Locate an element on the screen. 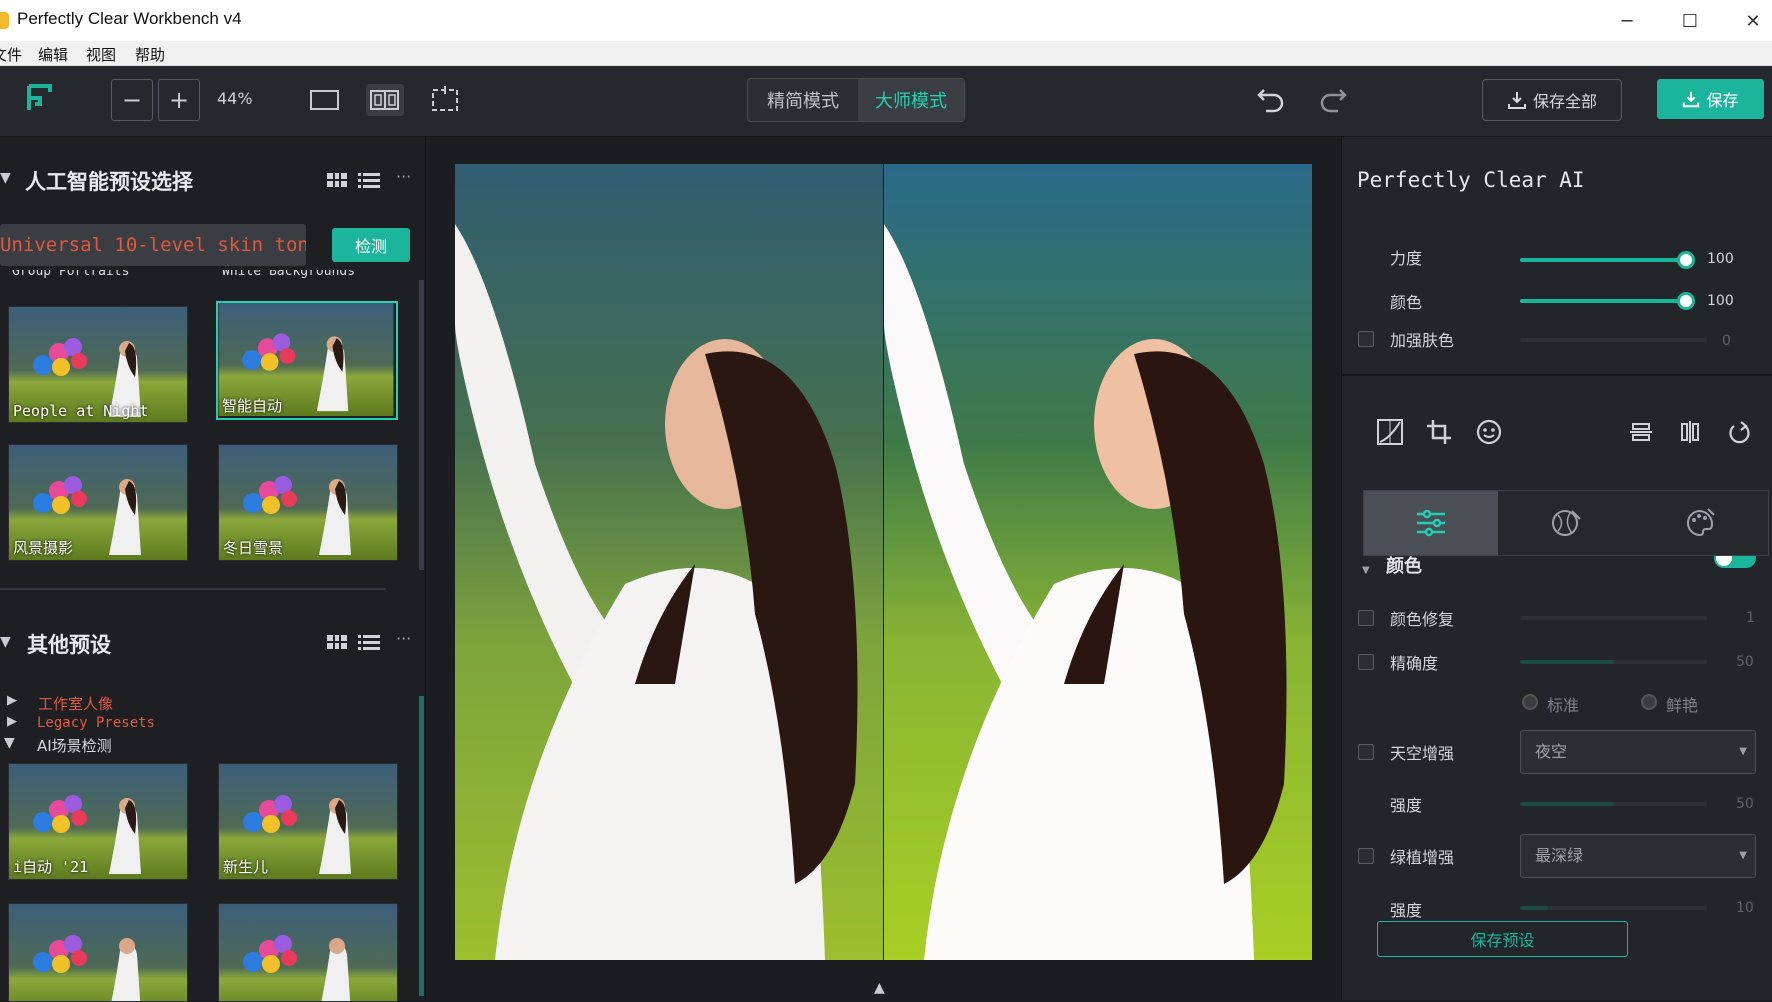  maximize-button: ☐ is located at coordinates (1690, 21).